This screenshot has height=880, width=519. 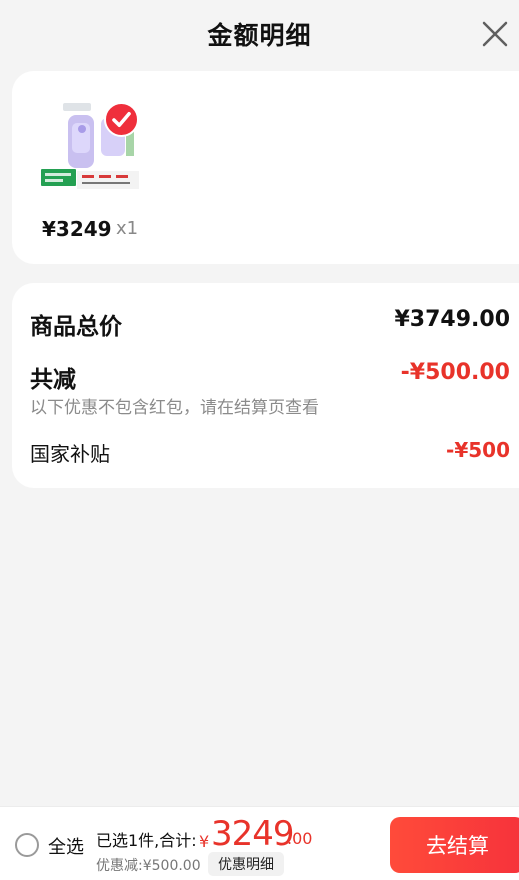 What do you see at coordinates (495, 34) in the screenshot?
I see `close-icon` at bounding box center [495, 34].